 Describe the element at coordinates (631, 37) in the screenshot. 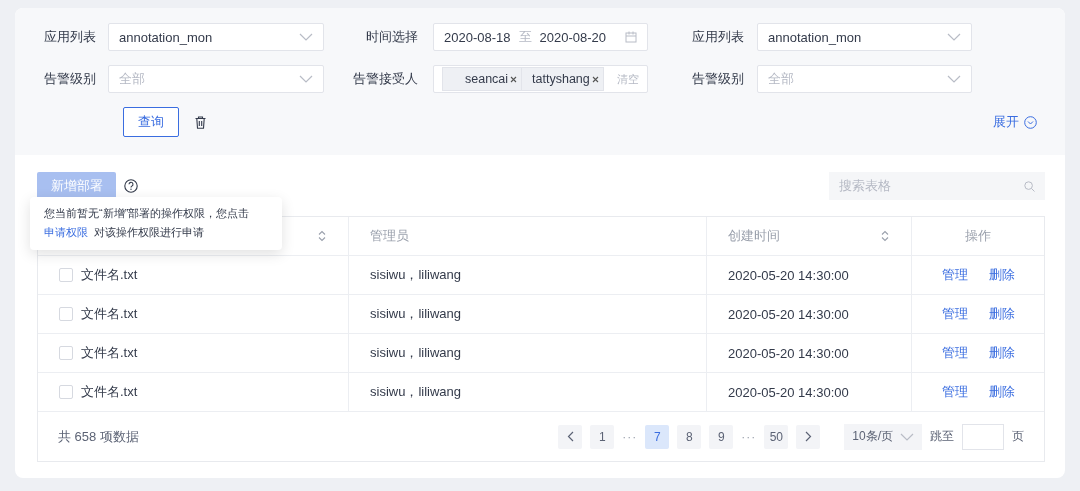

I see `calendar-icon` at that location.